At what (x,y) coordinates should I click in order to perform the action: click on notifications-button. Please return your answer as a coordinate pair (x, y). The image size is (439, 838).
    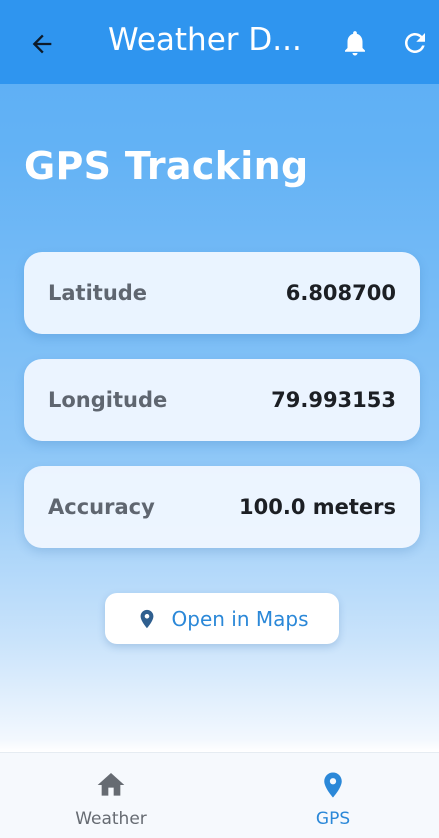
    Looking at the image, I should click on (355, 43).